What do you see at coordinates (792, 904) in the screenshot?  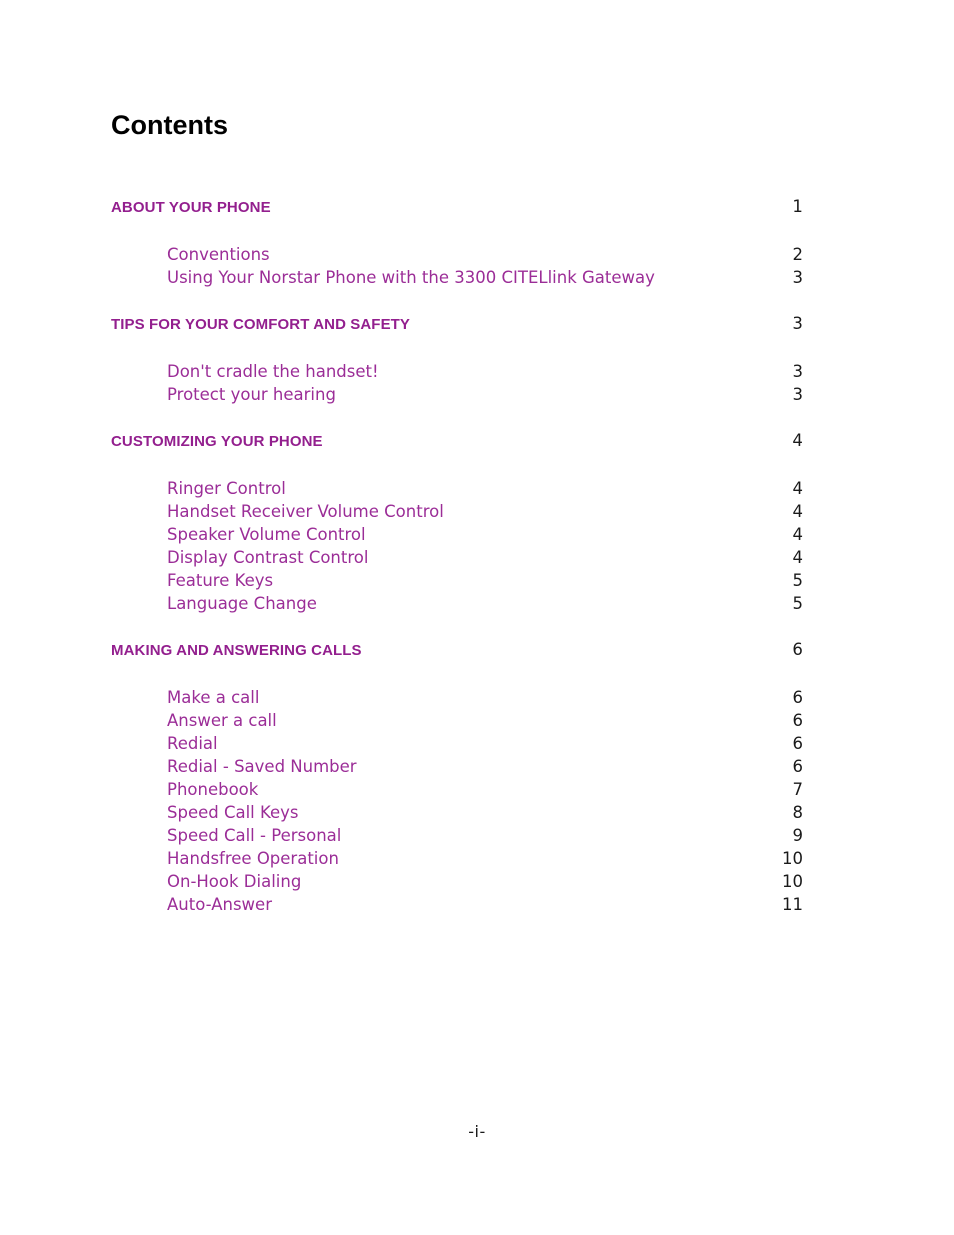 I see `toc-entry-page-number: 11` at bounding box center [792, 904].